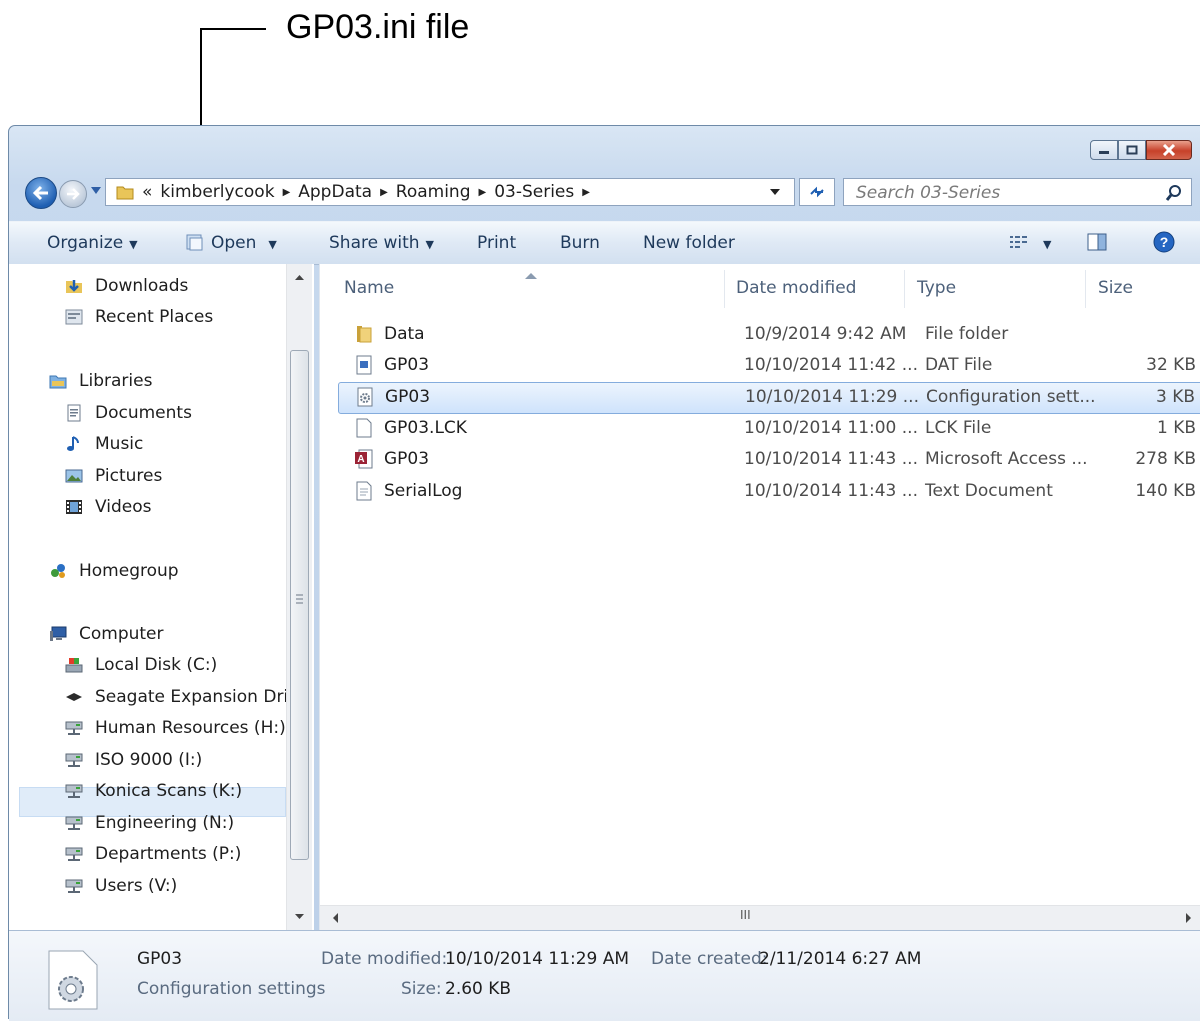 The width and height of the screenshot is (1200, 1021). I want to click on nav-item-homegroup: Homegroup, so click(114, 571).